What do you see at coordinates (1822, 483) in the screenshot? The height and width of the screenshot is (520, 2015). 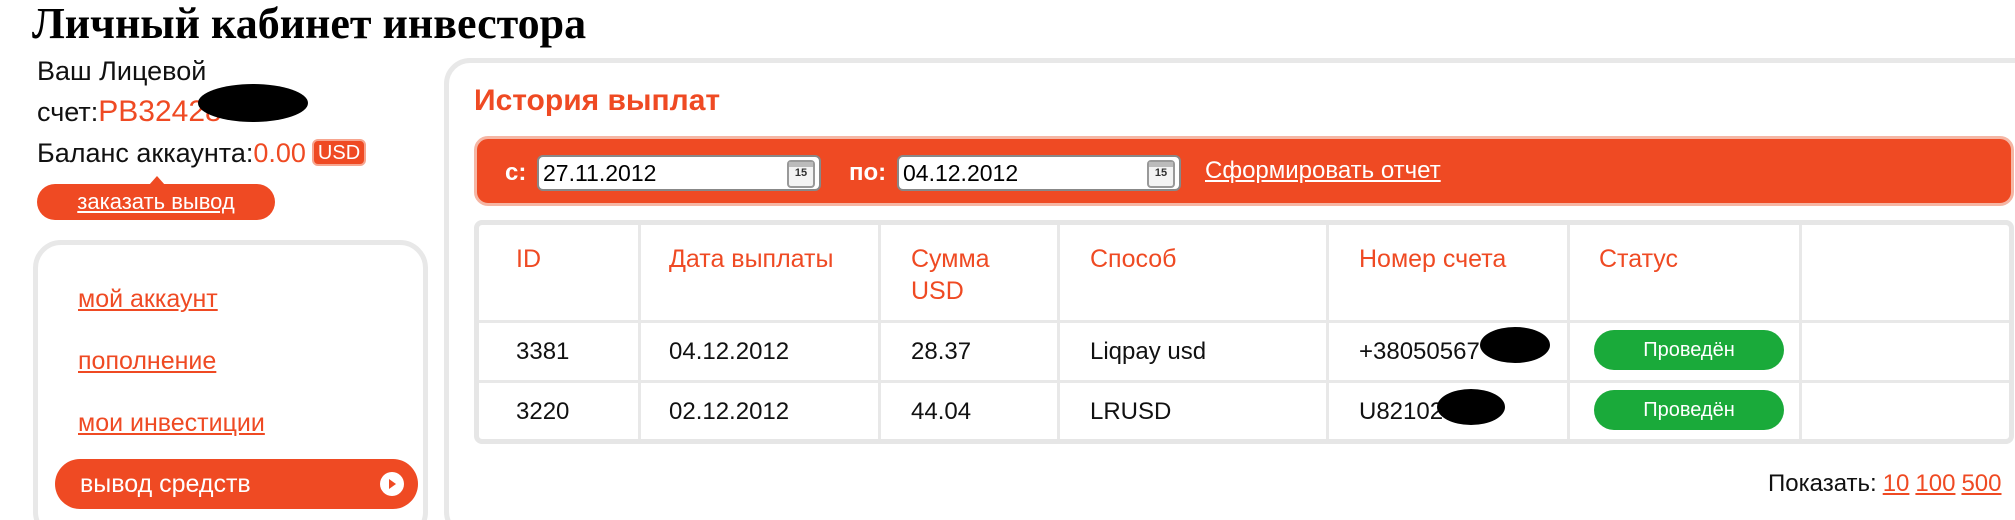 I see `page-size-label: Показать:` at bounding box center [1822, 483].